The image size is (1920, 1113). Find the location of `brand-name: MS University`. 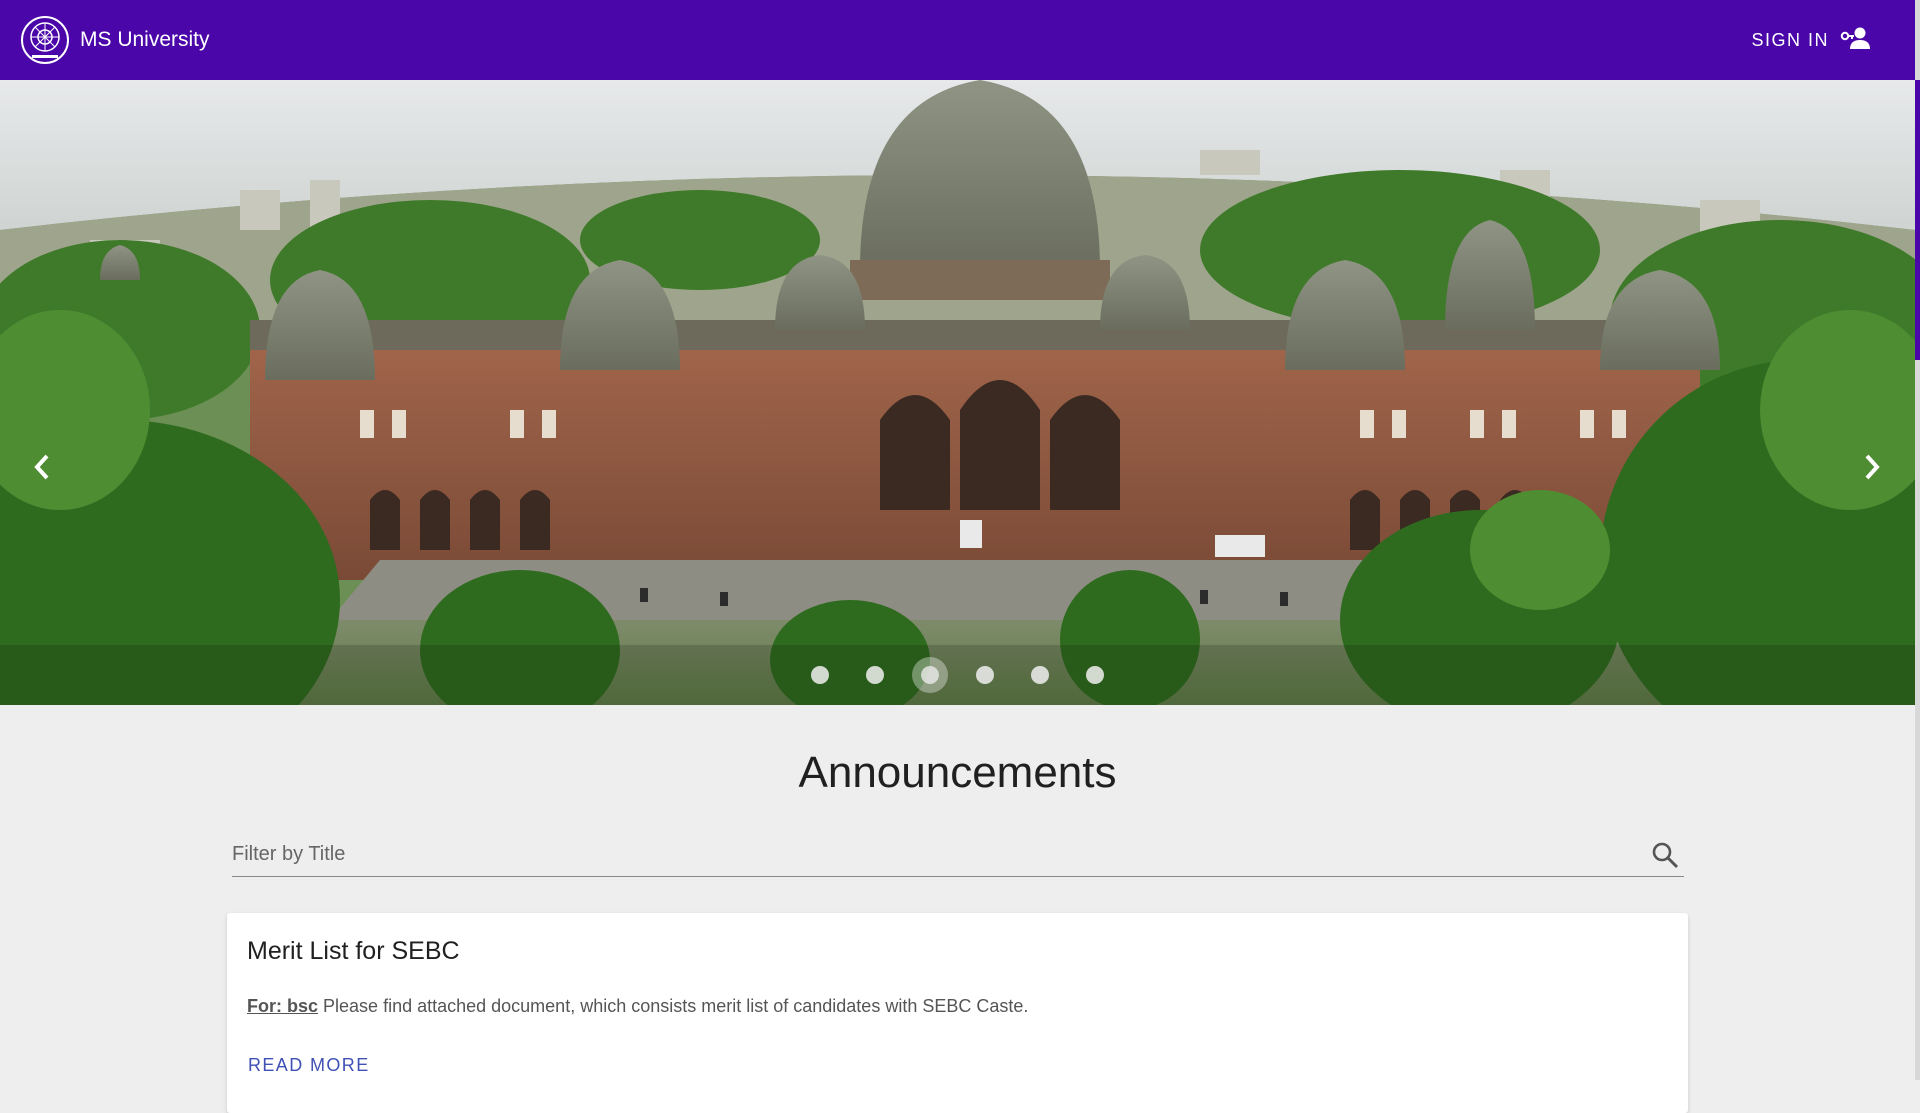

brand-name: MS University is located at coordinates (145, 40).